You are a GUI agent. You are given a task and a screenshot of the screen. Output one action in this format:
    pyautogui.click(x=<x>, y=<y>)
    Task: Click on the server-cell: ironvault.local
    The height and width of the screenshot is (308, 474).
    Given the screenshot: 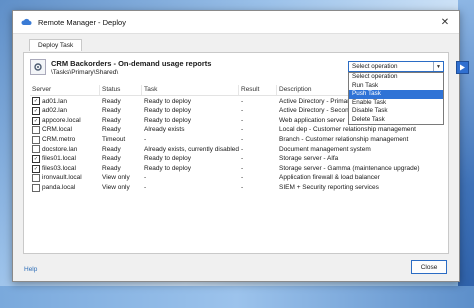 What is the action you would take?
    pyautogui.click(x=65, y=178)
    